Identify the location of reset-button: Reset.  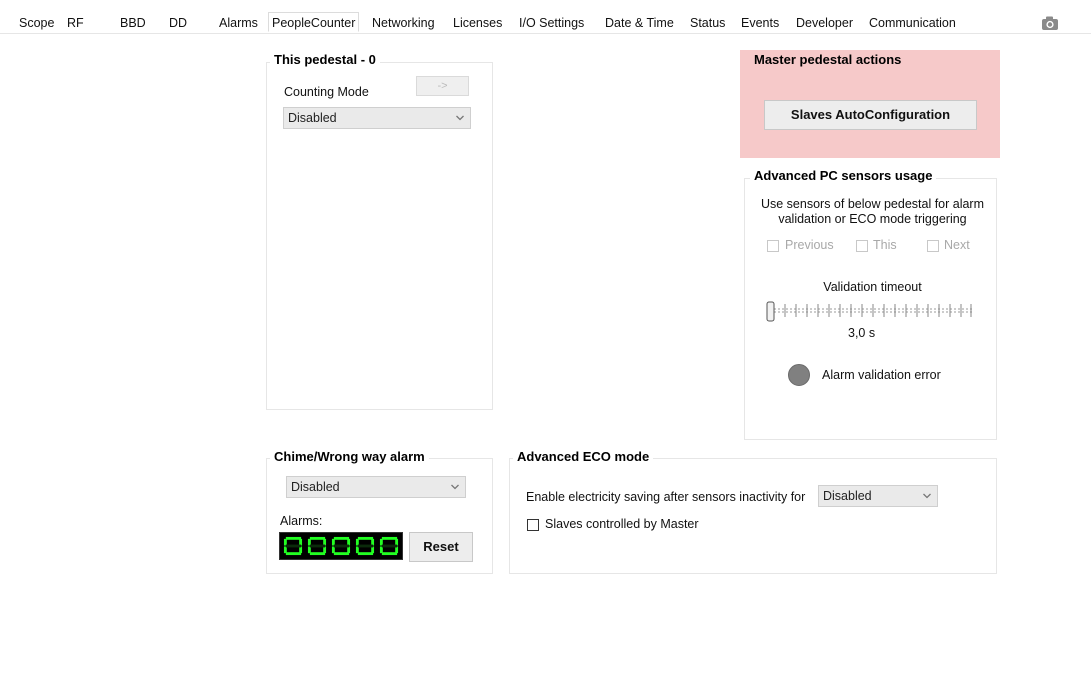
(441, 547).